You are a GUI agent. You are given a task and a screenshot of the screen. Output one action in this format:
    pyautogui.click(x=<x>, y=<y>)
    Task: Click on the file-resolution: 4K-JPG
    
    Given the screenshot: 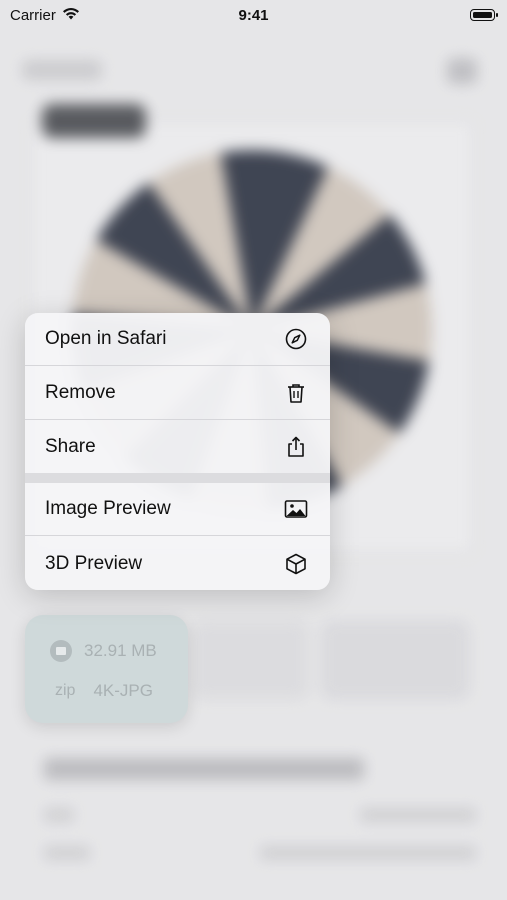 What is the action you would take?
    pyautogui.click(x=123, y=690)
    